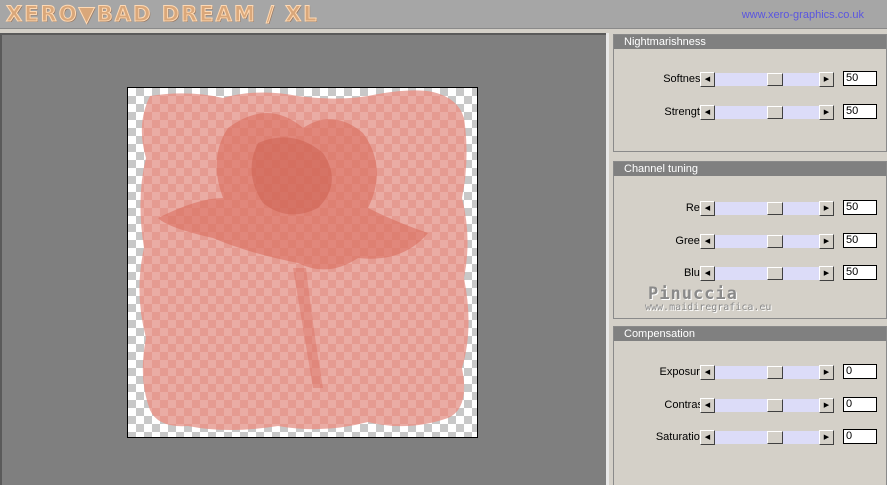  I want to click on panel-title: Channel tuning, so click(750, 169).